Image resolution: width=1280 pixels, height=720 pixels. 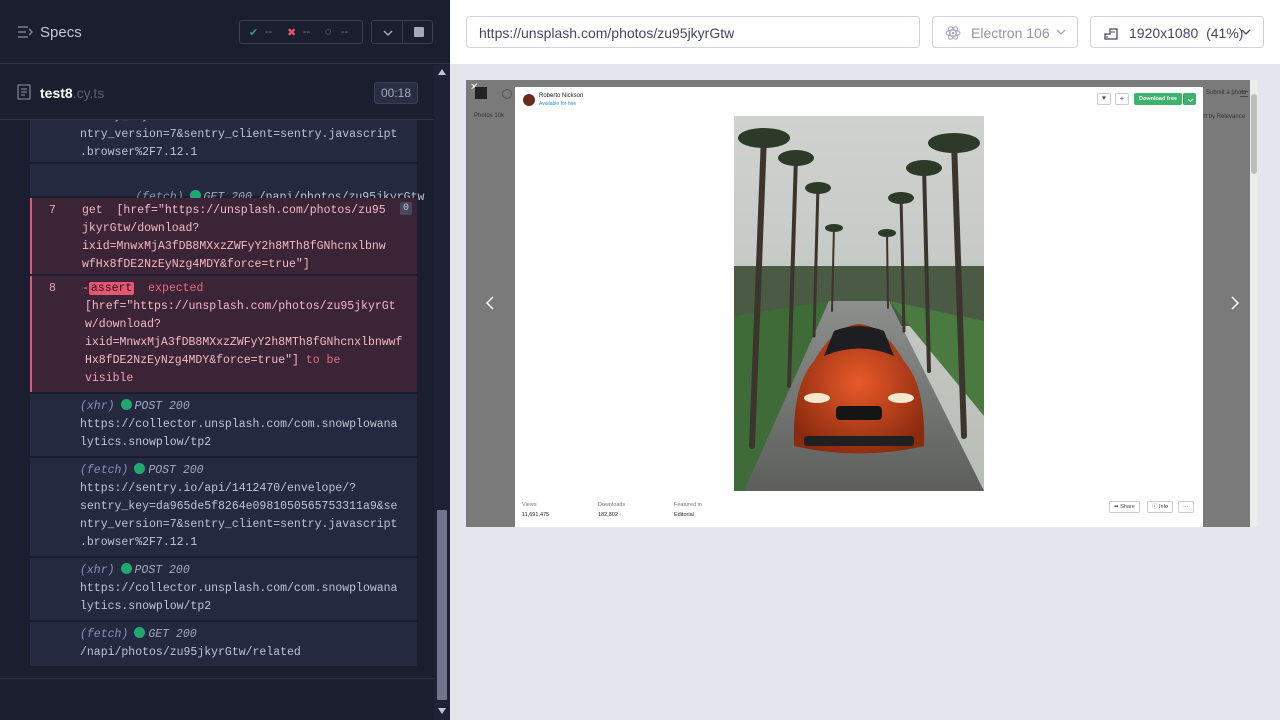 I want to click on spec-file-header: test8.cy.ts 00:18, so click(x=217, y=92).